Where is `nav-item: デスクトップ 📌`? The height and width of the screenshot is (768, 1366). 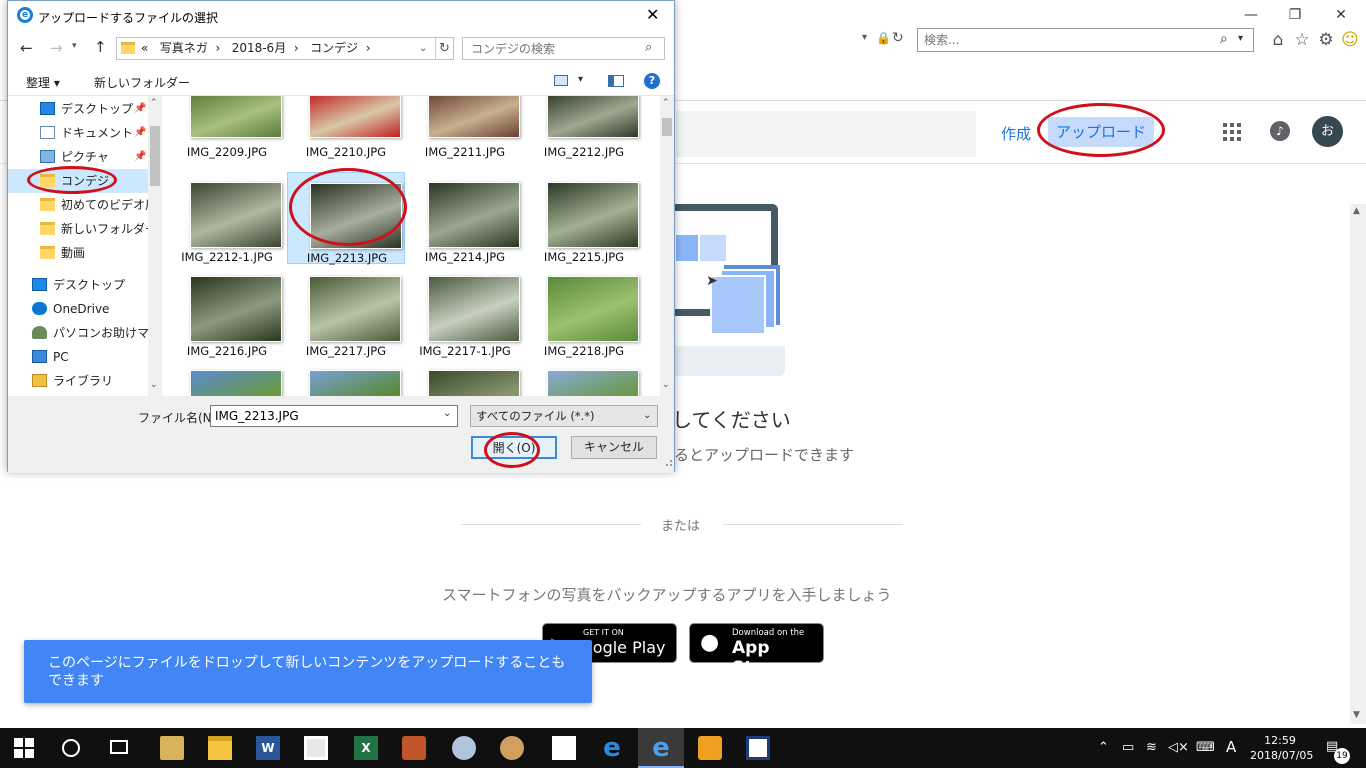
nav-item: デスクトップ 📌 is located at coordinates (78, 109).